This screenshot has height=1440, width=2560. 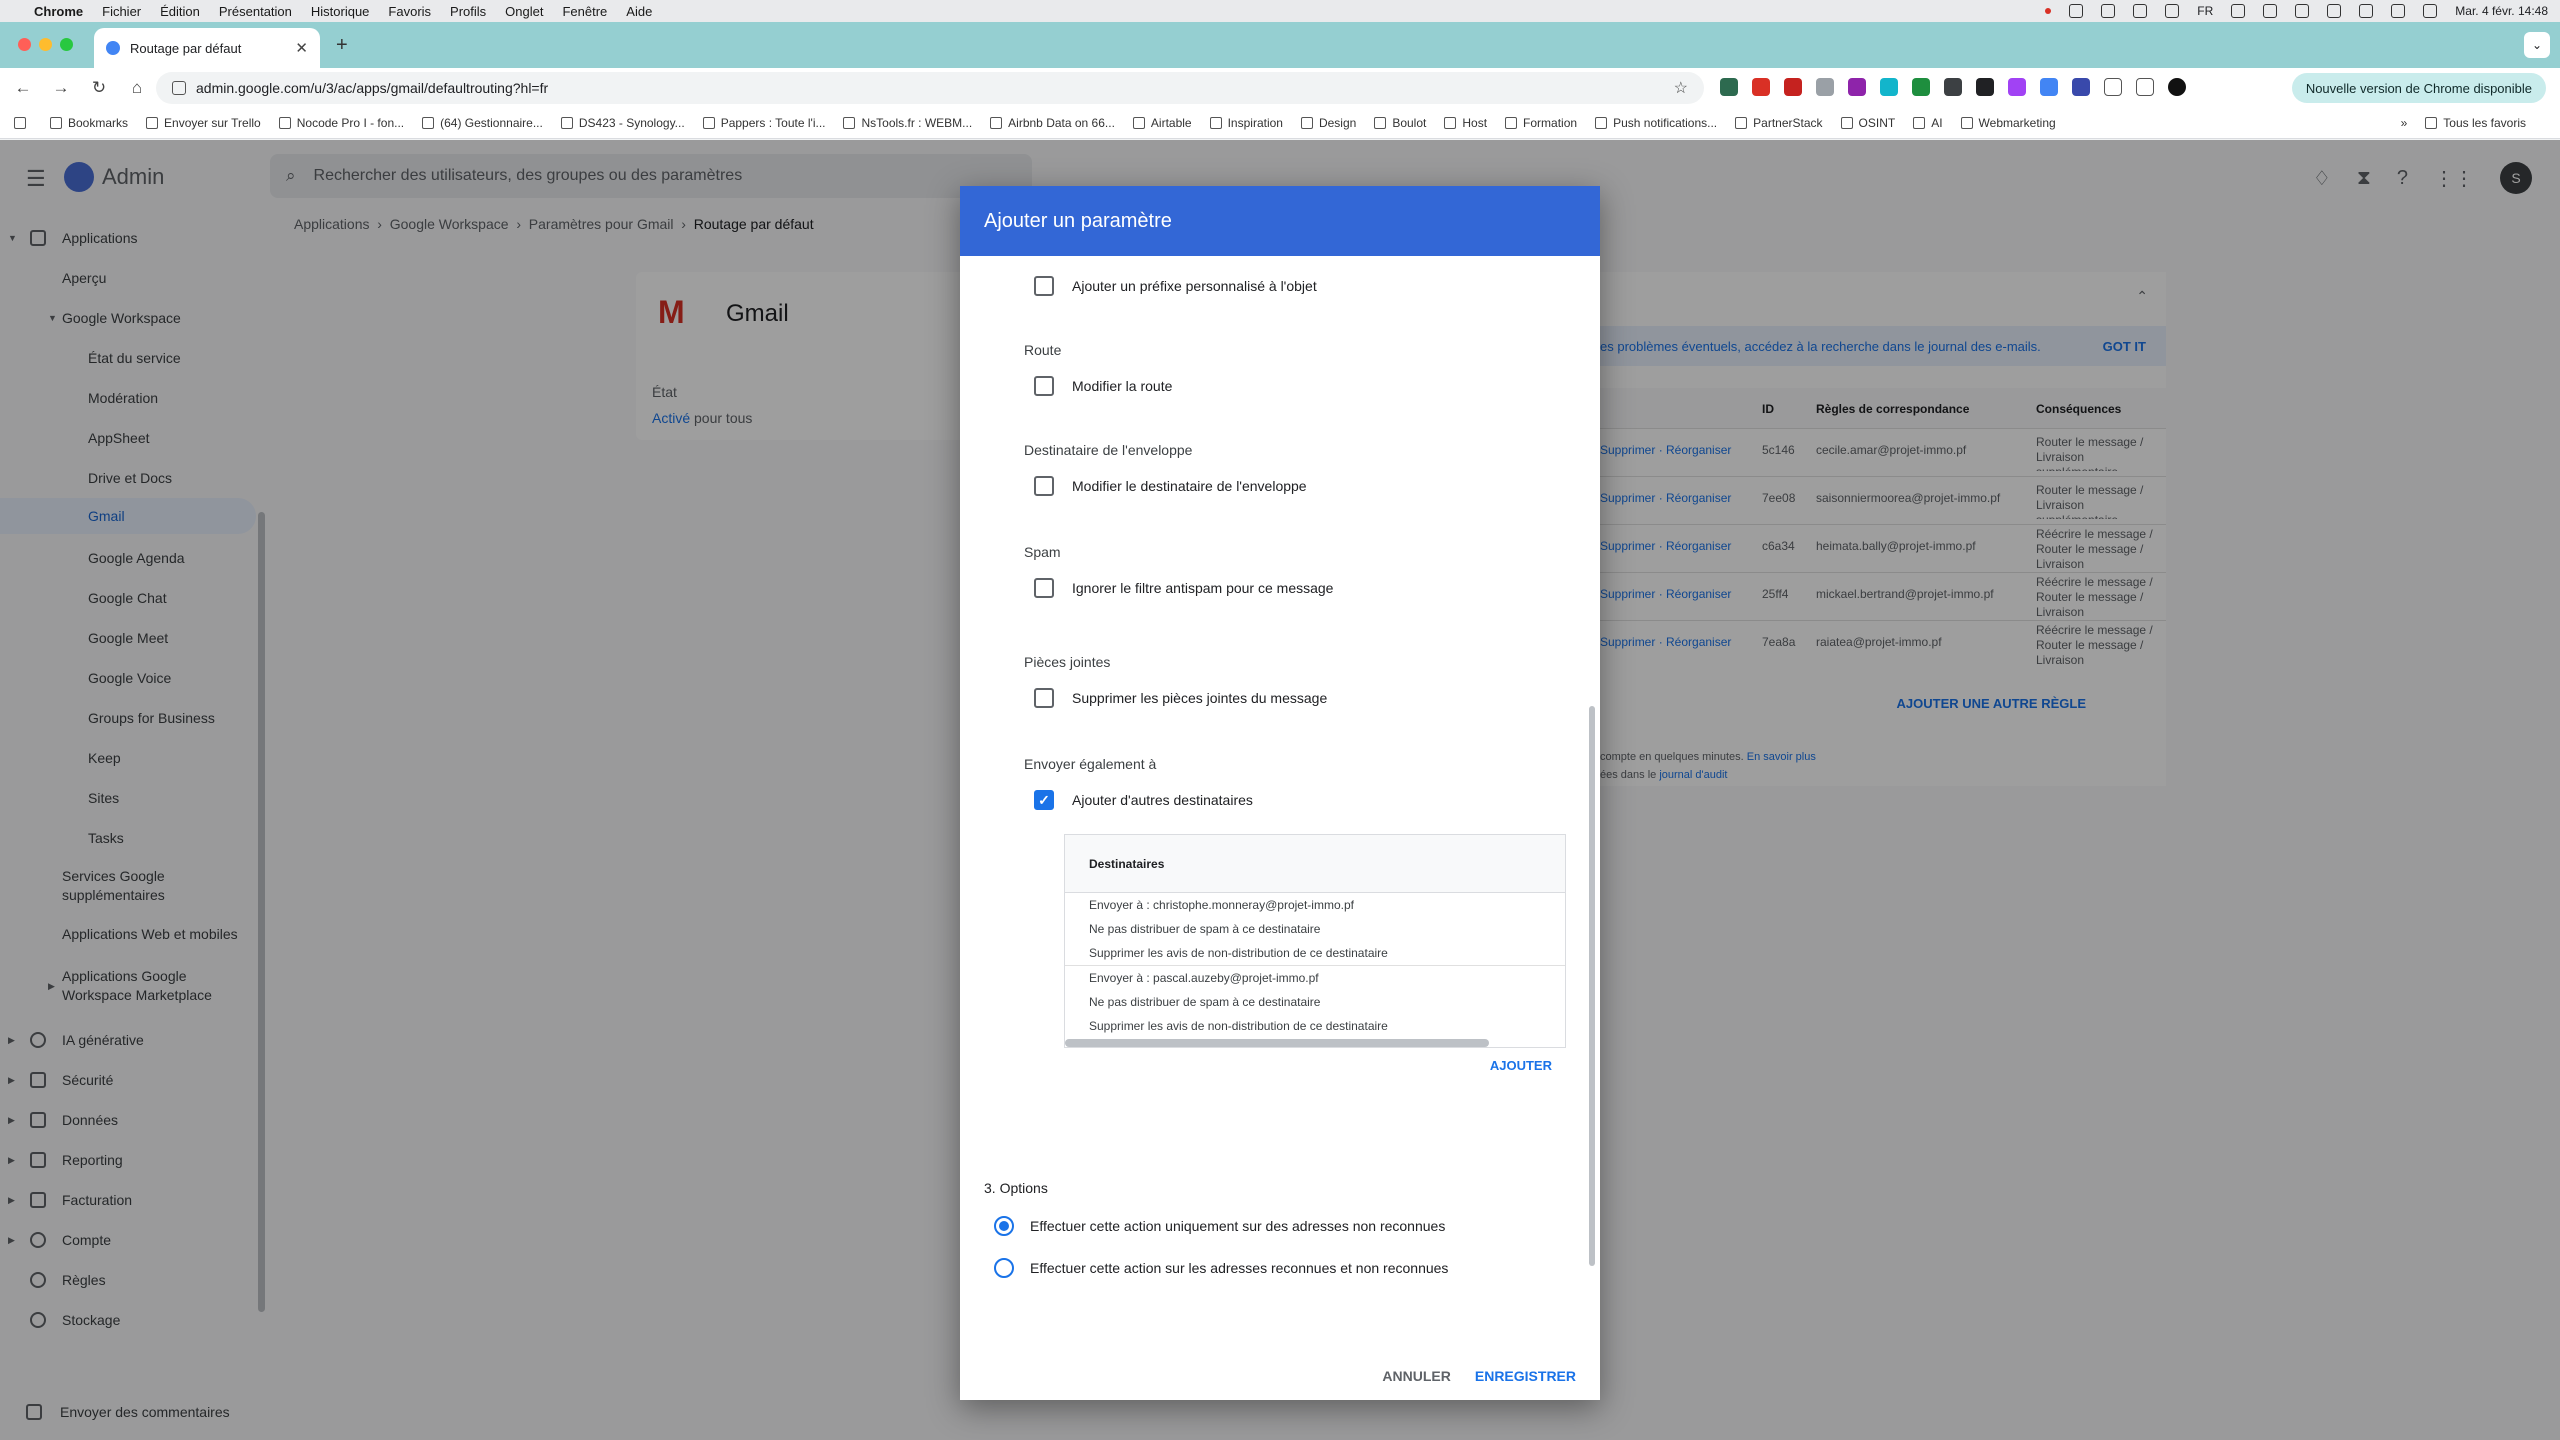 I want to click on bookmark-folder: Boulot, so click(x=1400, y=123).